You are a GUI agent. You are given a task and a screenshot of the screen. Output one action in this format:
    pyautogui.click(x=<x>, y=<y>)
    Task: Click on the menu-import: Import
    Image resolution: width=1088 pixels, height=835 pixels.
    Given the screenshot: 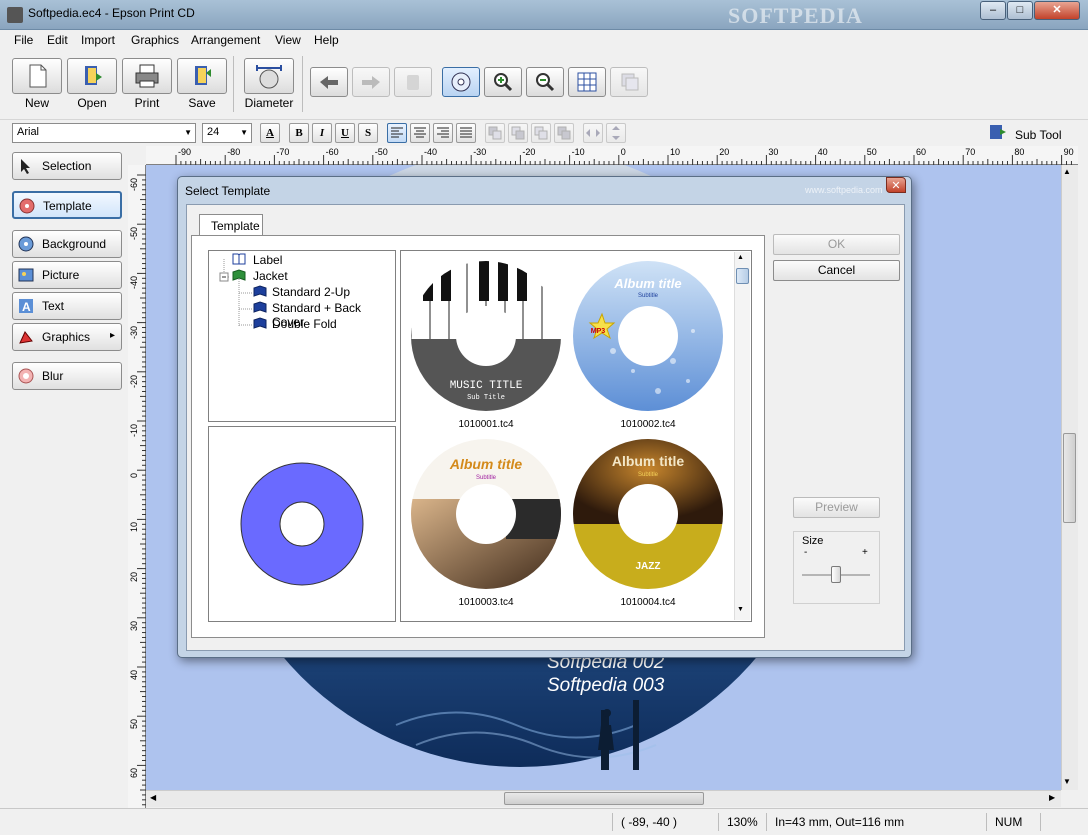 What is the action you would take?
    pyautogui.click(x=98, y=40)
    